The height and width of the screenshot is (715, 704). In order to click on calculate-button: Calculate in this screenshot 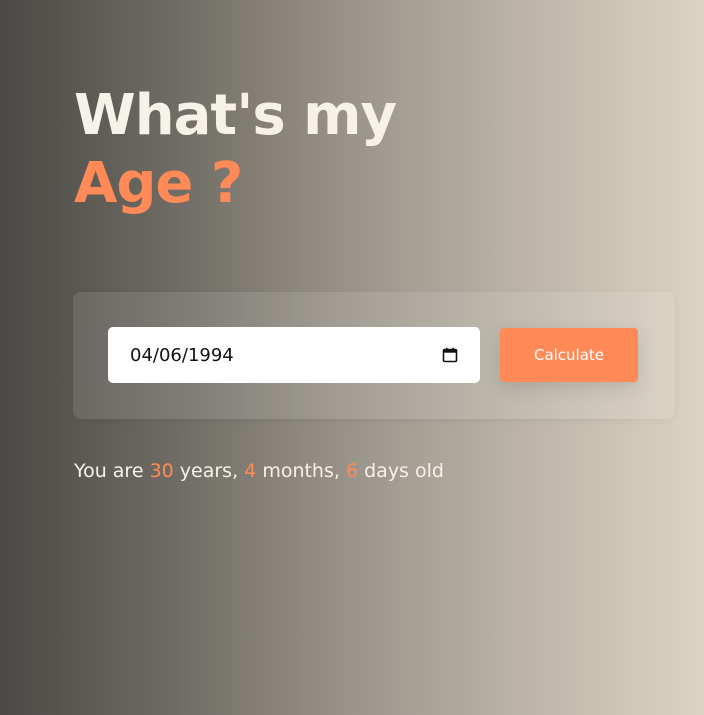, I will do `click(569, 355)`.